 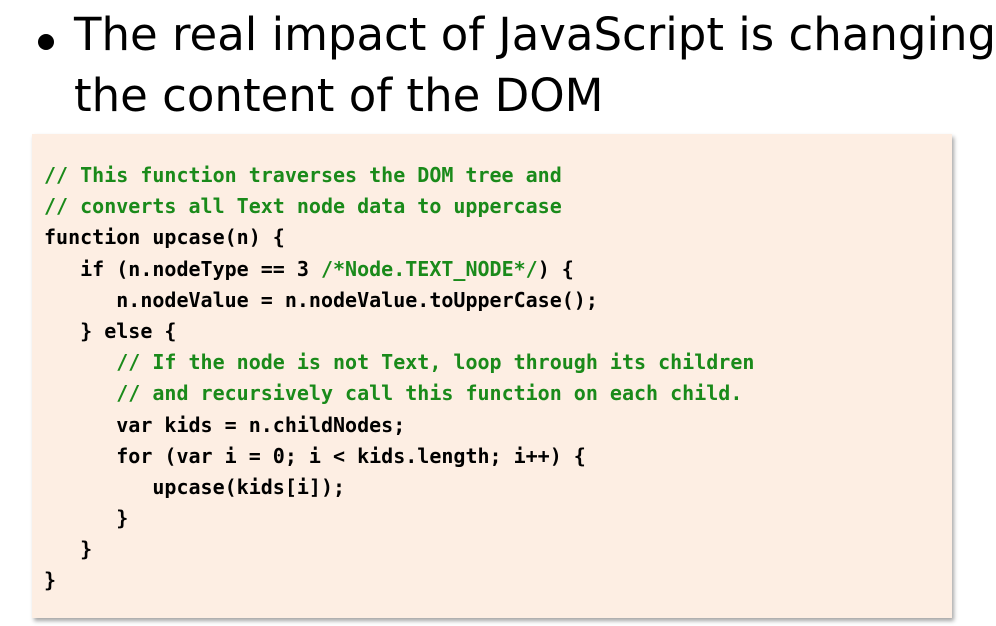 I want to click on code-comment: /*Node.TEXT_NODE*/, so click(x=429, y=268).